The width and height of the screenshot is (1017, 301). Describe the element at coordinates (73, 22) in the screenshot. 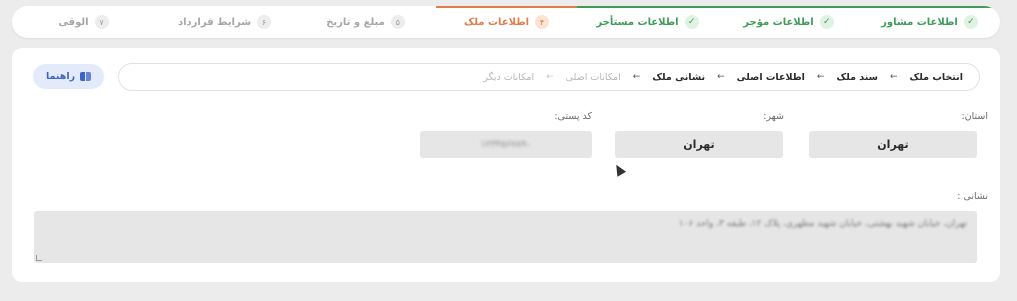

I see `step-label: الوقی` at that location.